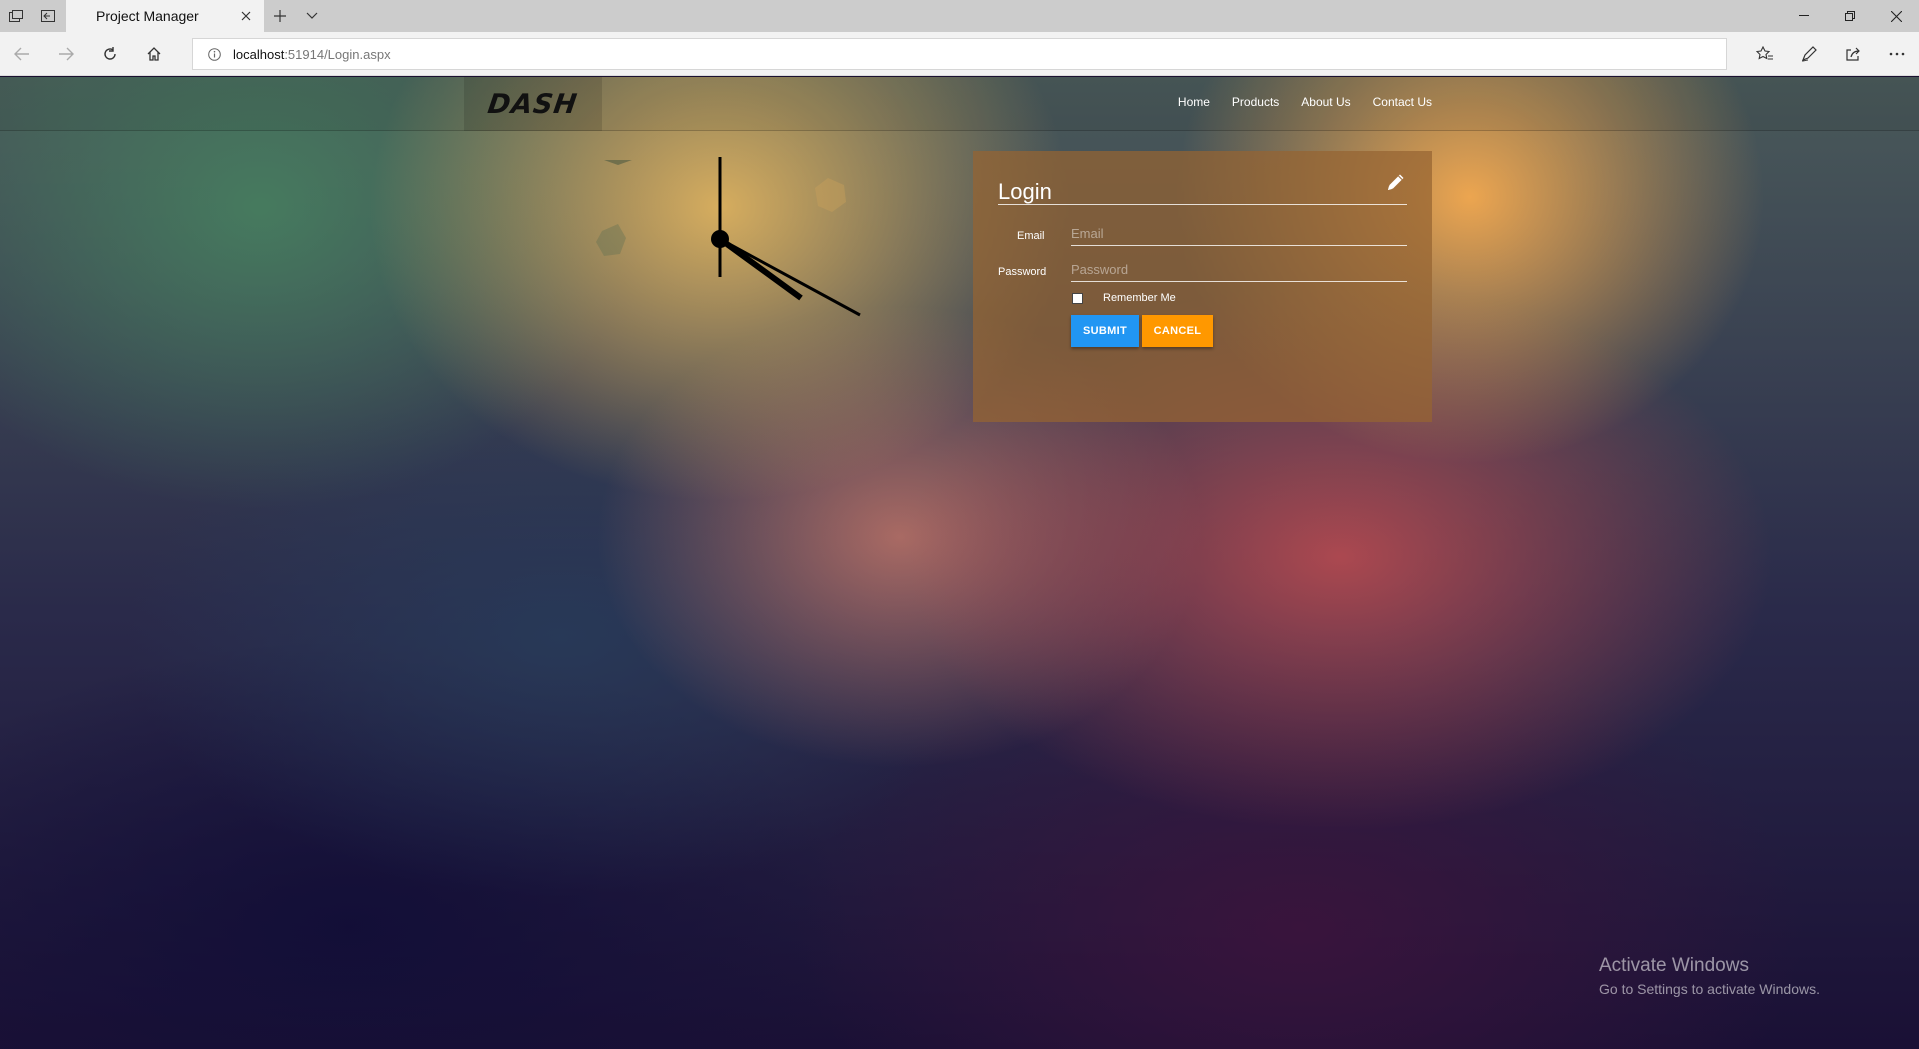 This screenshot has width=1919, height=1049. I want to click on address-bar: localhost:51914/Login.aspx, so click(959, 54).